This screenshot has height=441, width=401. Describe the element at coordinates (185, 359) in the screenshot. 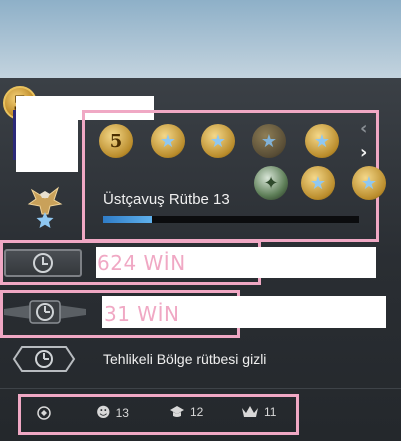

I see `danger-zone-status: Tehlikeli Bölge rütbesi gizli` at that location.